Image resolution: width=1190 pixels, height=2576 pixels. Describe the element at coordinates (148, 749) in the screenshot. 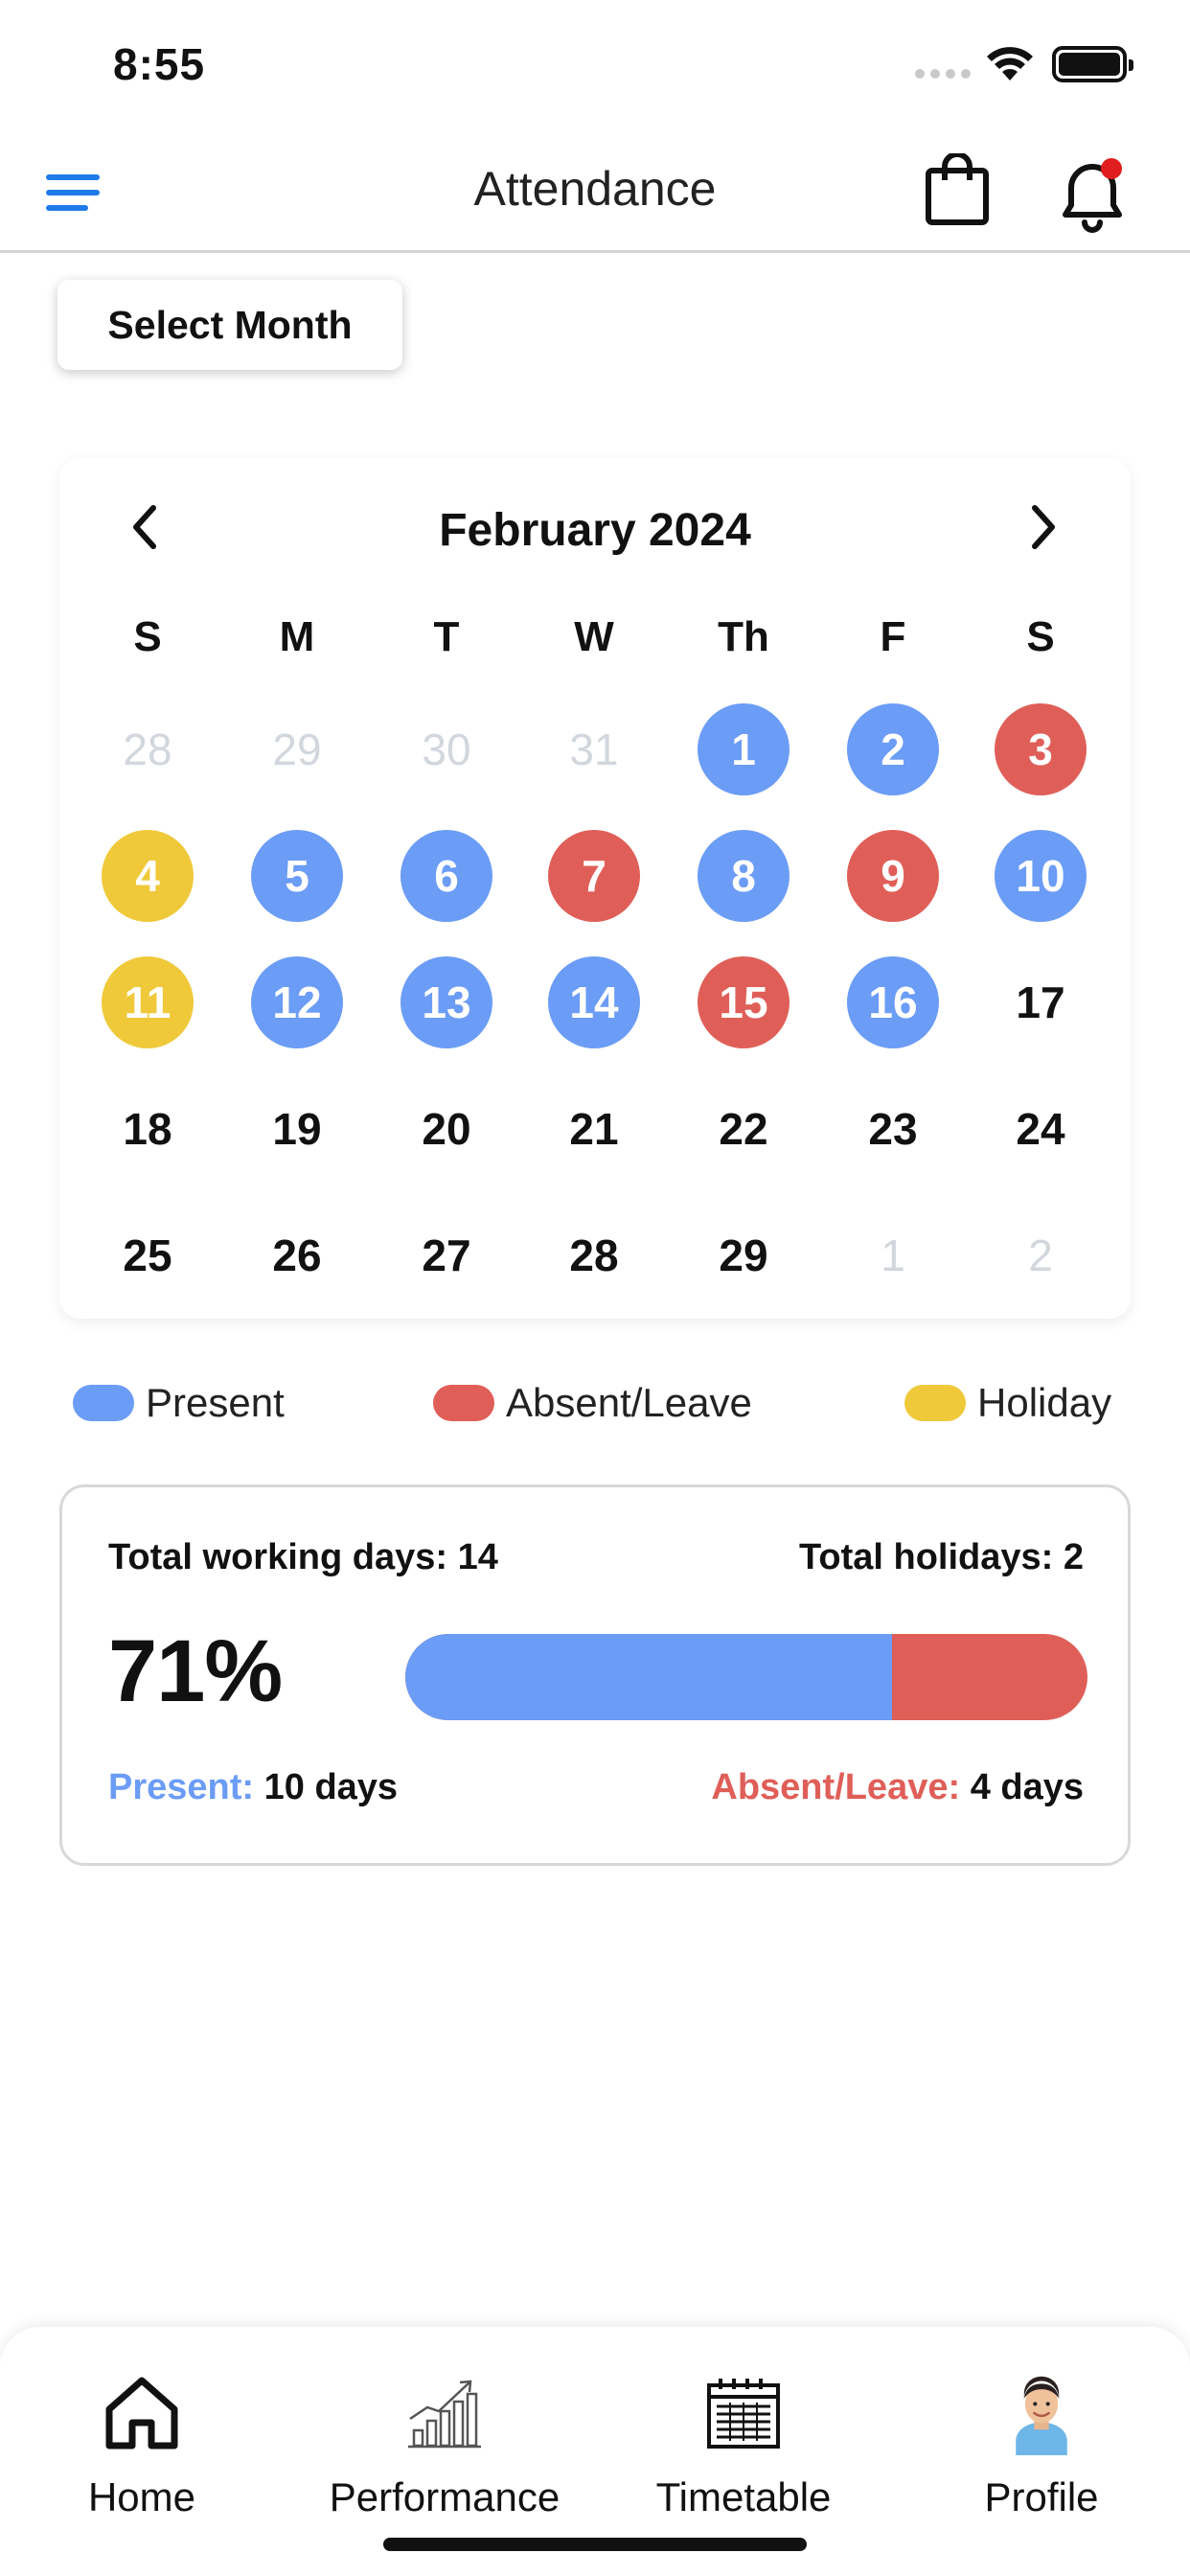

I see `calendar-day-muted: 28` at that location.